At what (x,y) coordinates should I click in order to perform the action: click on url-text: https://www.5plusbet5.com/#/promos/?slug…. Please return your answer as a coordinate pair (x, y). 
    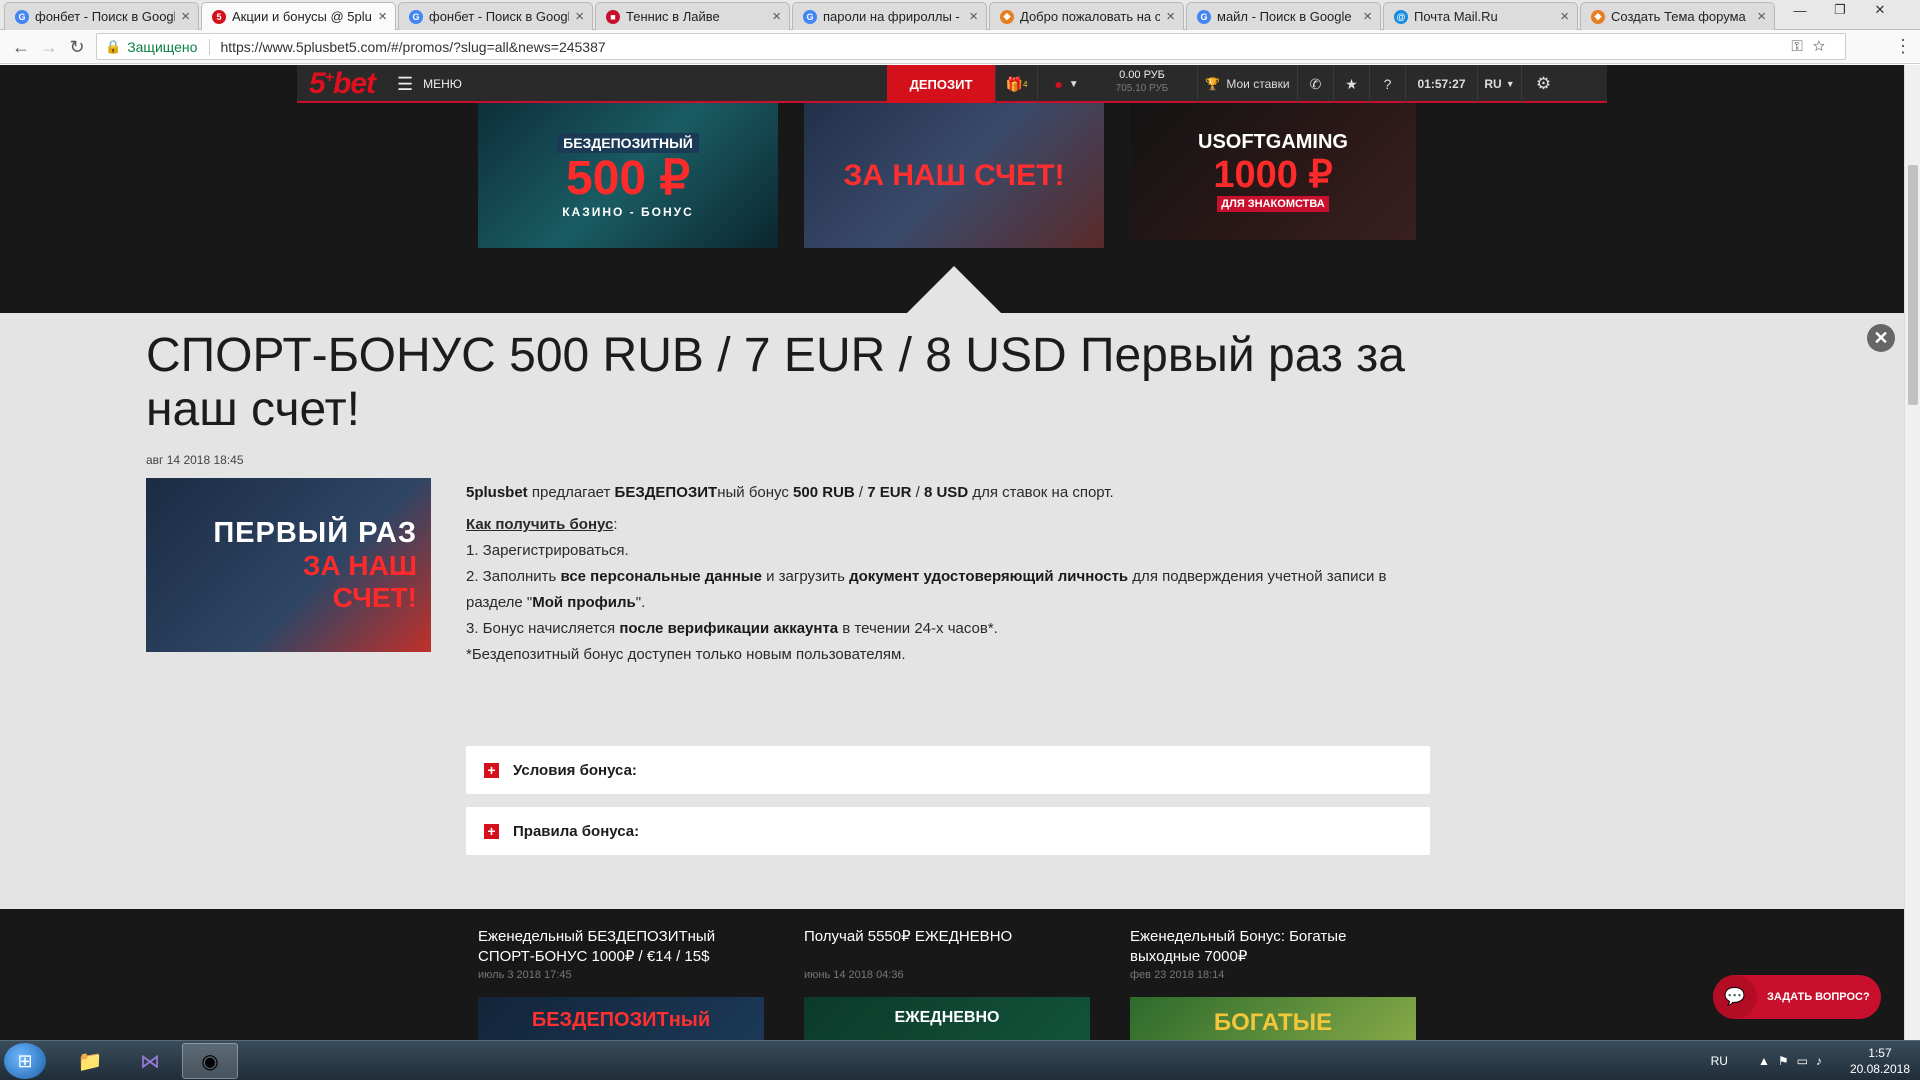
    Looking at the image, I should click on (412, 47).